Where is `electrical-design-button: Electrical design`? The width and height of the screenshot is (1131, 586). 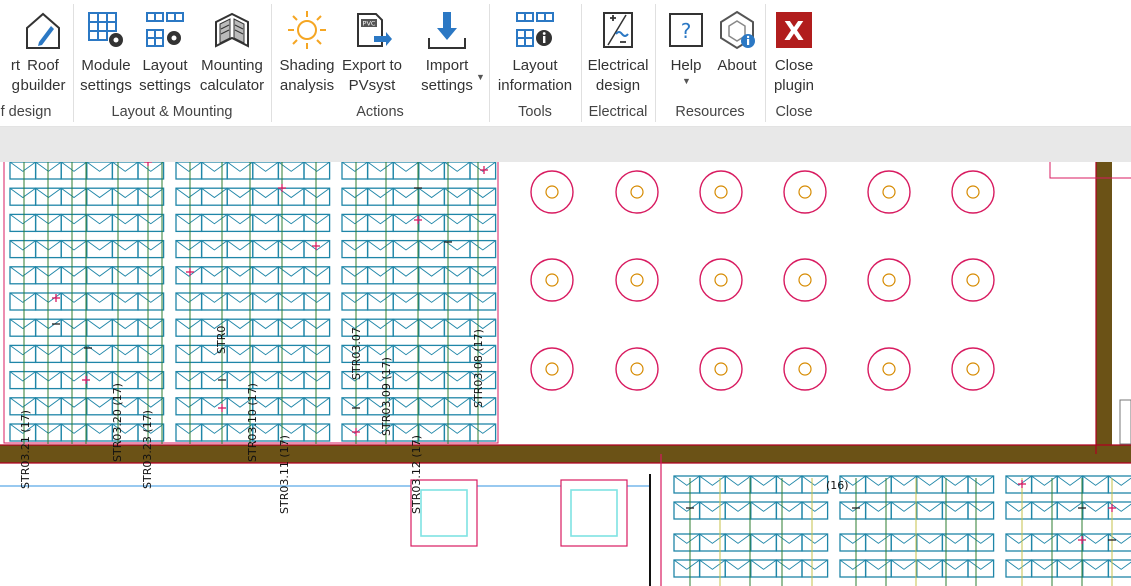
electrical-design-button: Electrical design is located at coordinates (618, 52).